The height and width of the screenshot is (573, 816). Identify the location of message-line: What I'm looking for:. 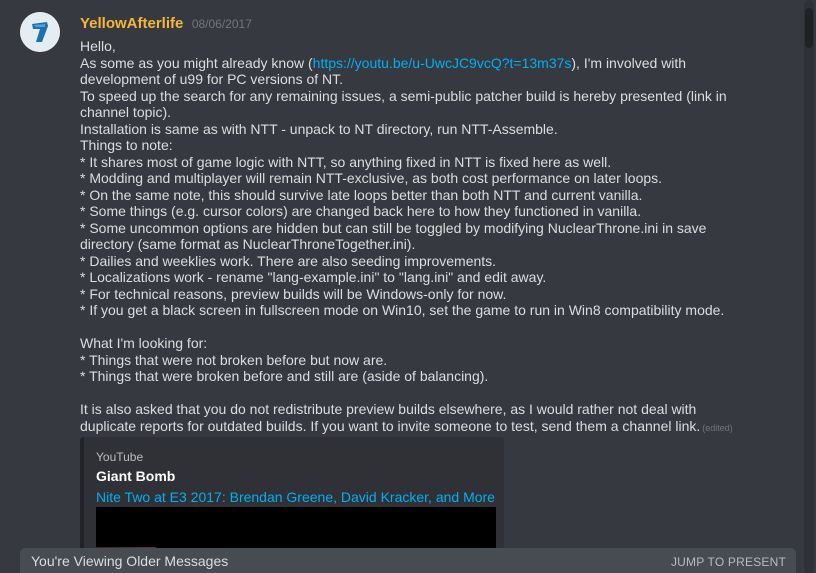
(425, 343).